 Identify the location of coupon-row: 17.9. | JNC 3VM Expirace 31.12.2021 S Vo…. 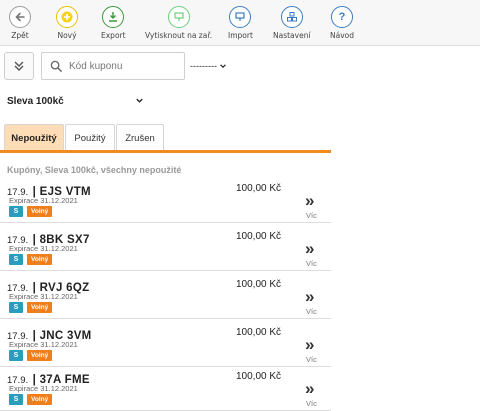
(165, 343).